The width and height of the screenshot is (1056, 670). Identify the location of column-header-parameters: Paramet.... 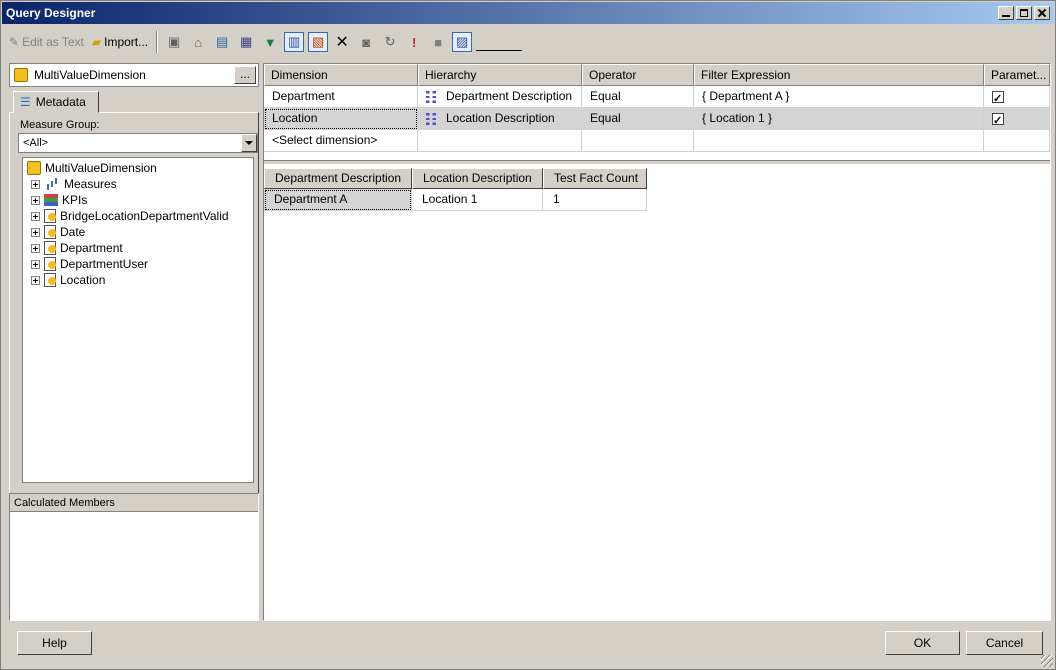
(1017, 75).